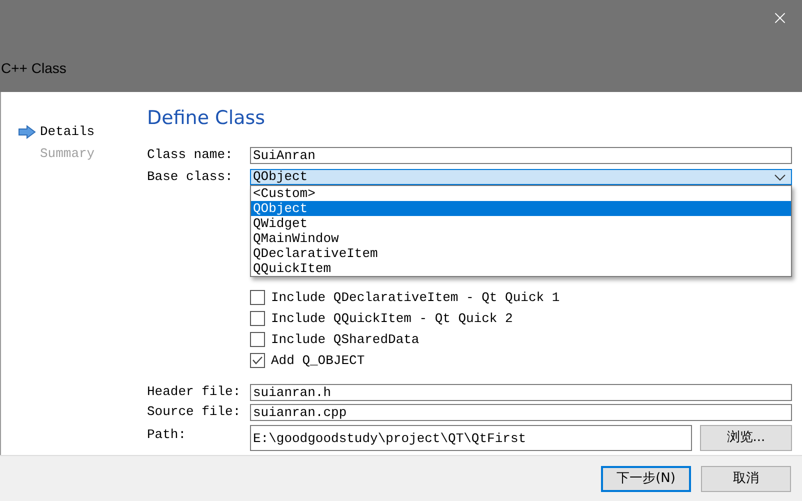  Describe the element at coordinates (521, 155) in the screenshot. I see `text-field: SuiAnran` at that location.